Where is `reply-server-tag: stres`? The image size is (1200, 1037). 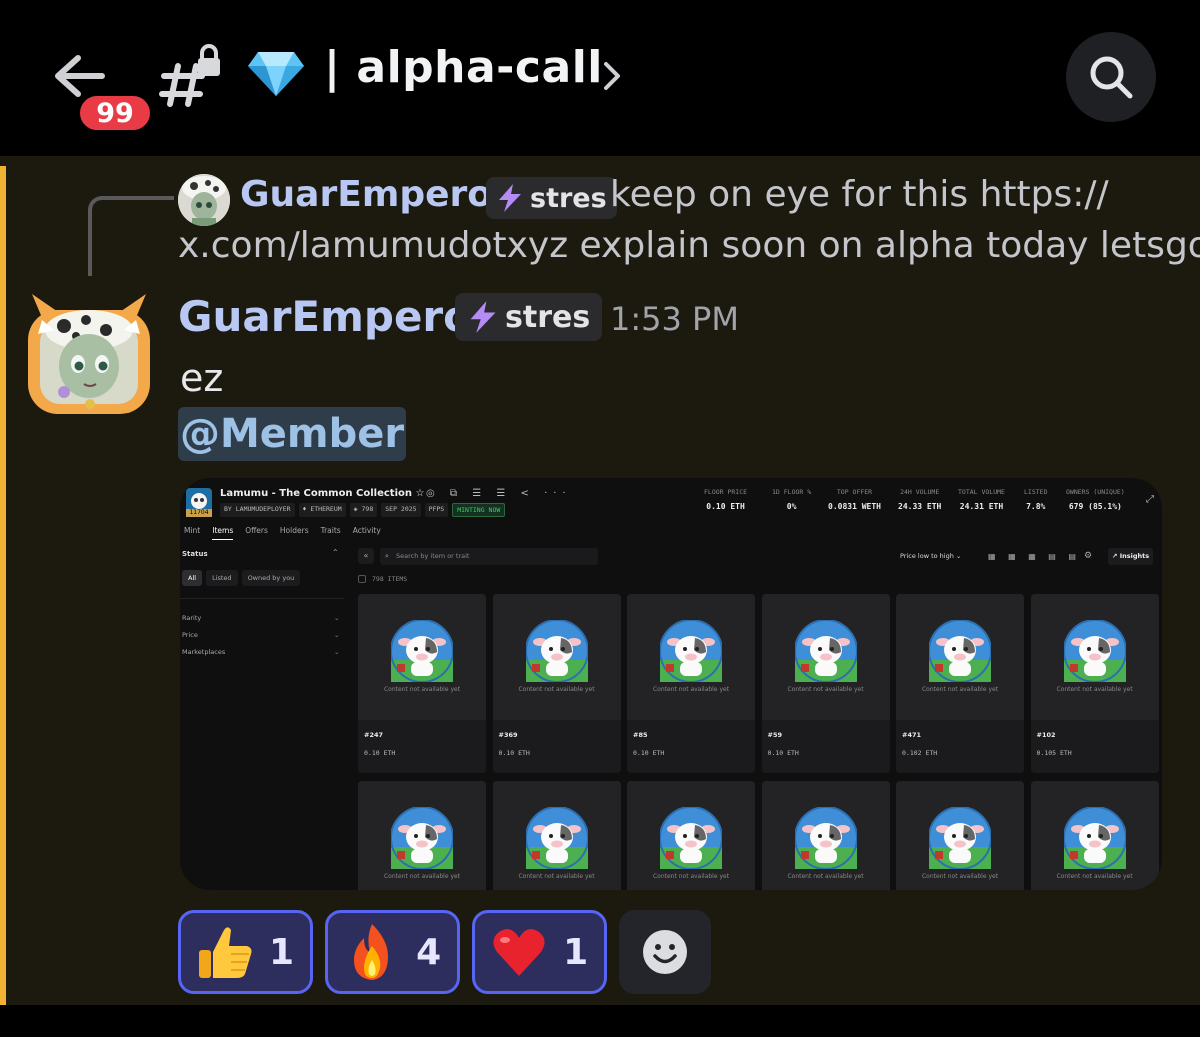
reply-server-tag: stres is located at coordinates (551, 198).